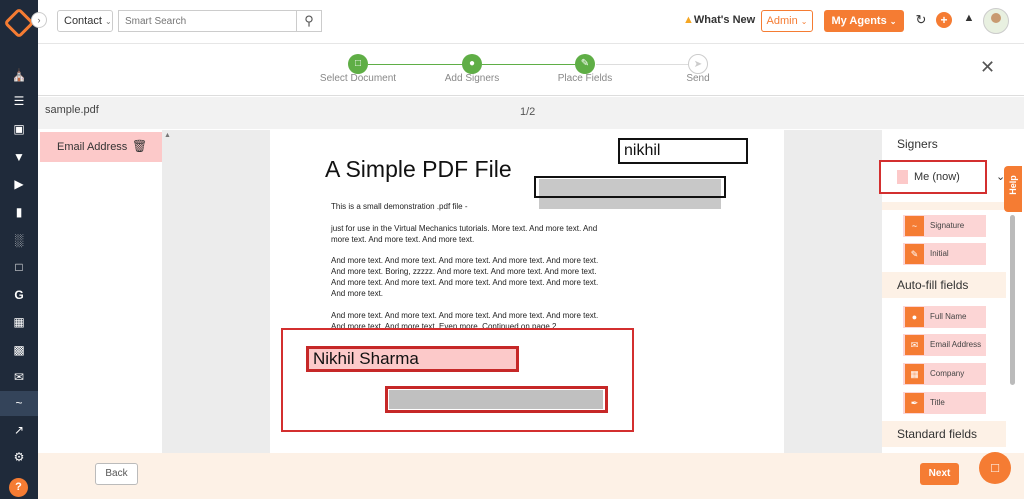  Describe the element at coordinates (19, 350) in the screenshot. I see `calendar-icon: ▩` at that location.